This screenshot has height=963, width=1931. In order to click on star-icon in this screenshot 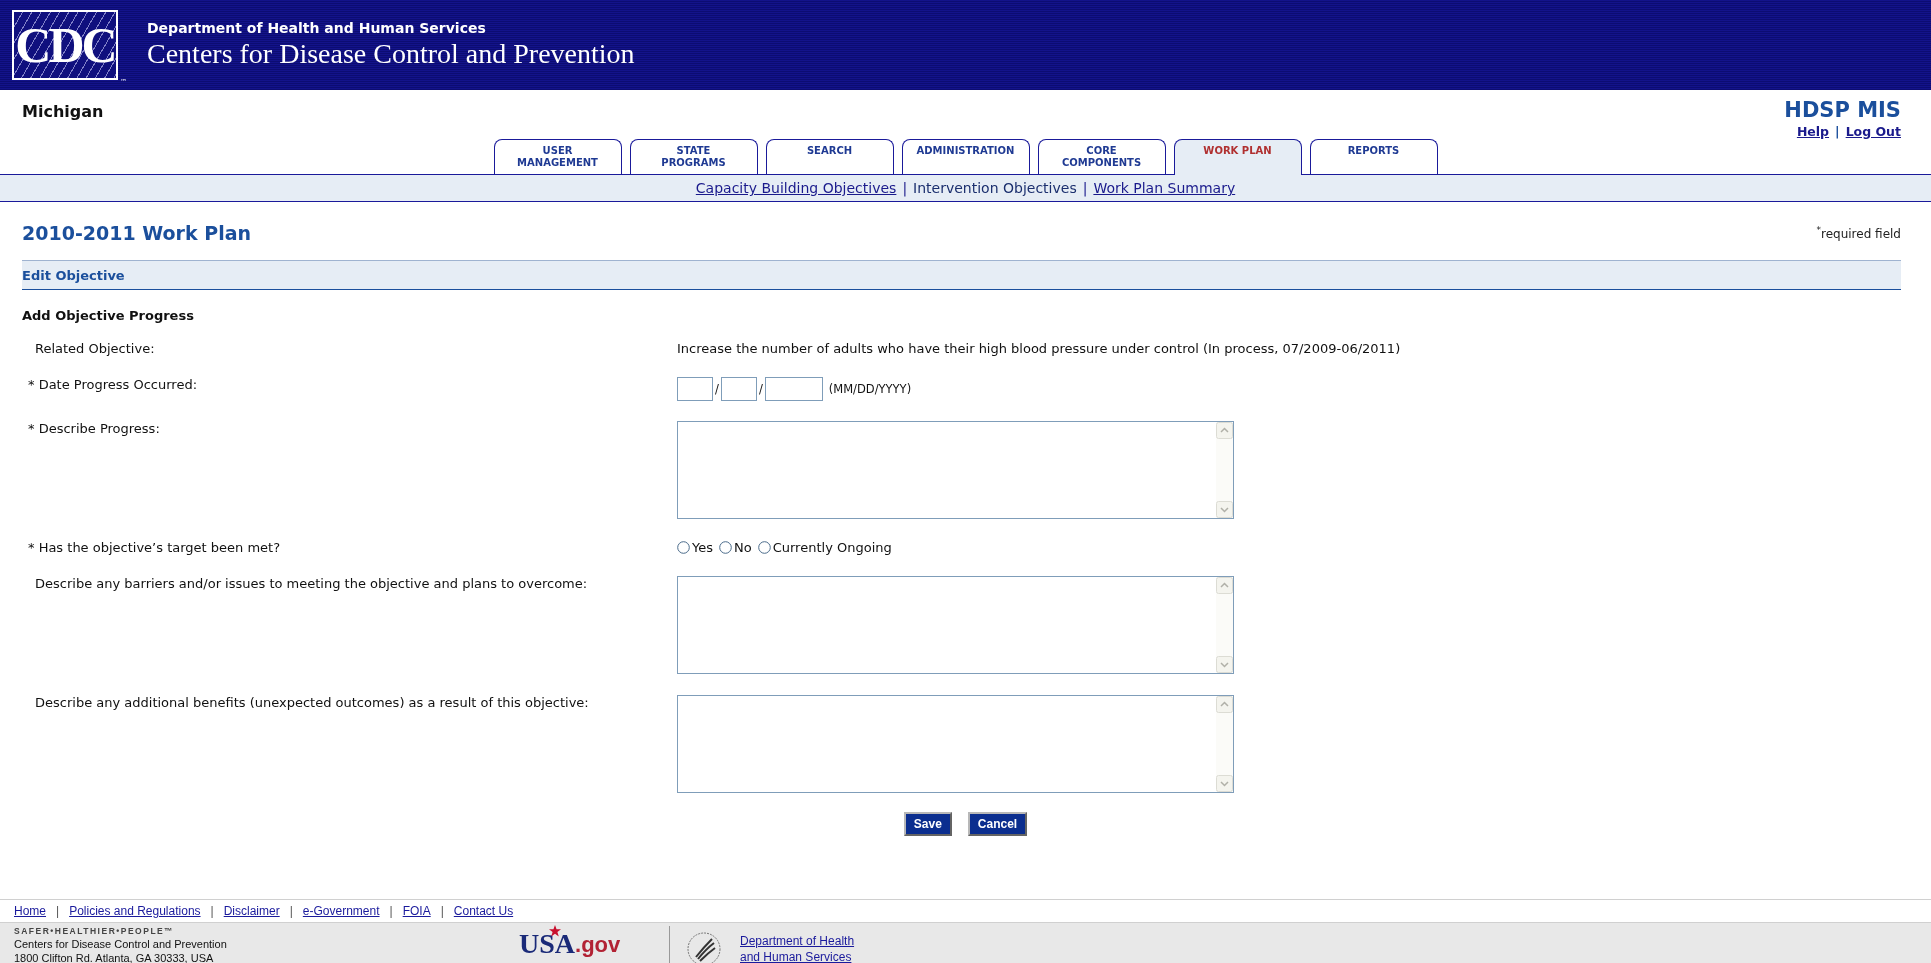, I will do `click(555, 931)`.